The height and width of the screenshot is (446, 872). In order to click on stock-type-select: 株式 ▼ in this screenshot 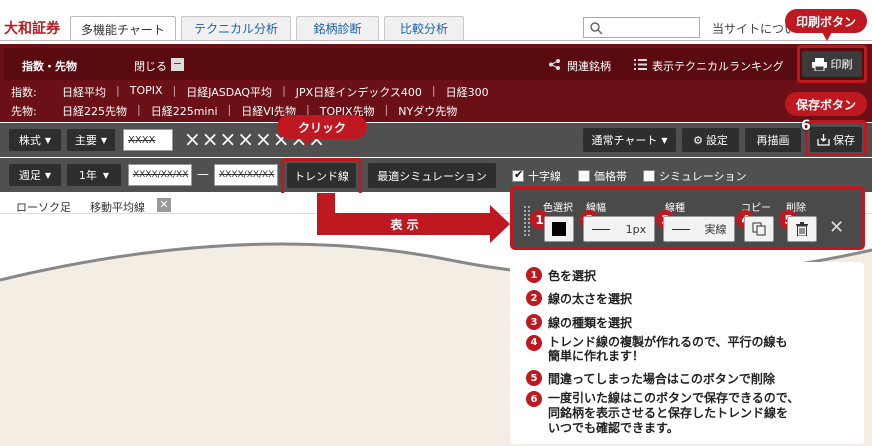, I will do `click(35, 140)`.